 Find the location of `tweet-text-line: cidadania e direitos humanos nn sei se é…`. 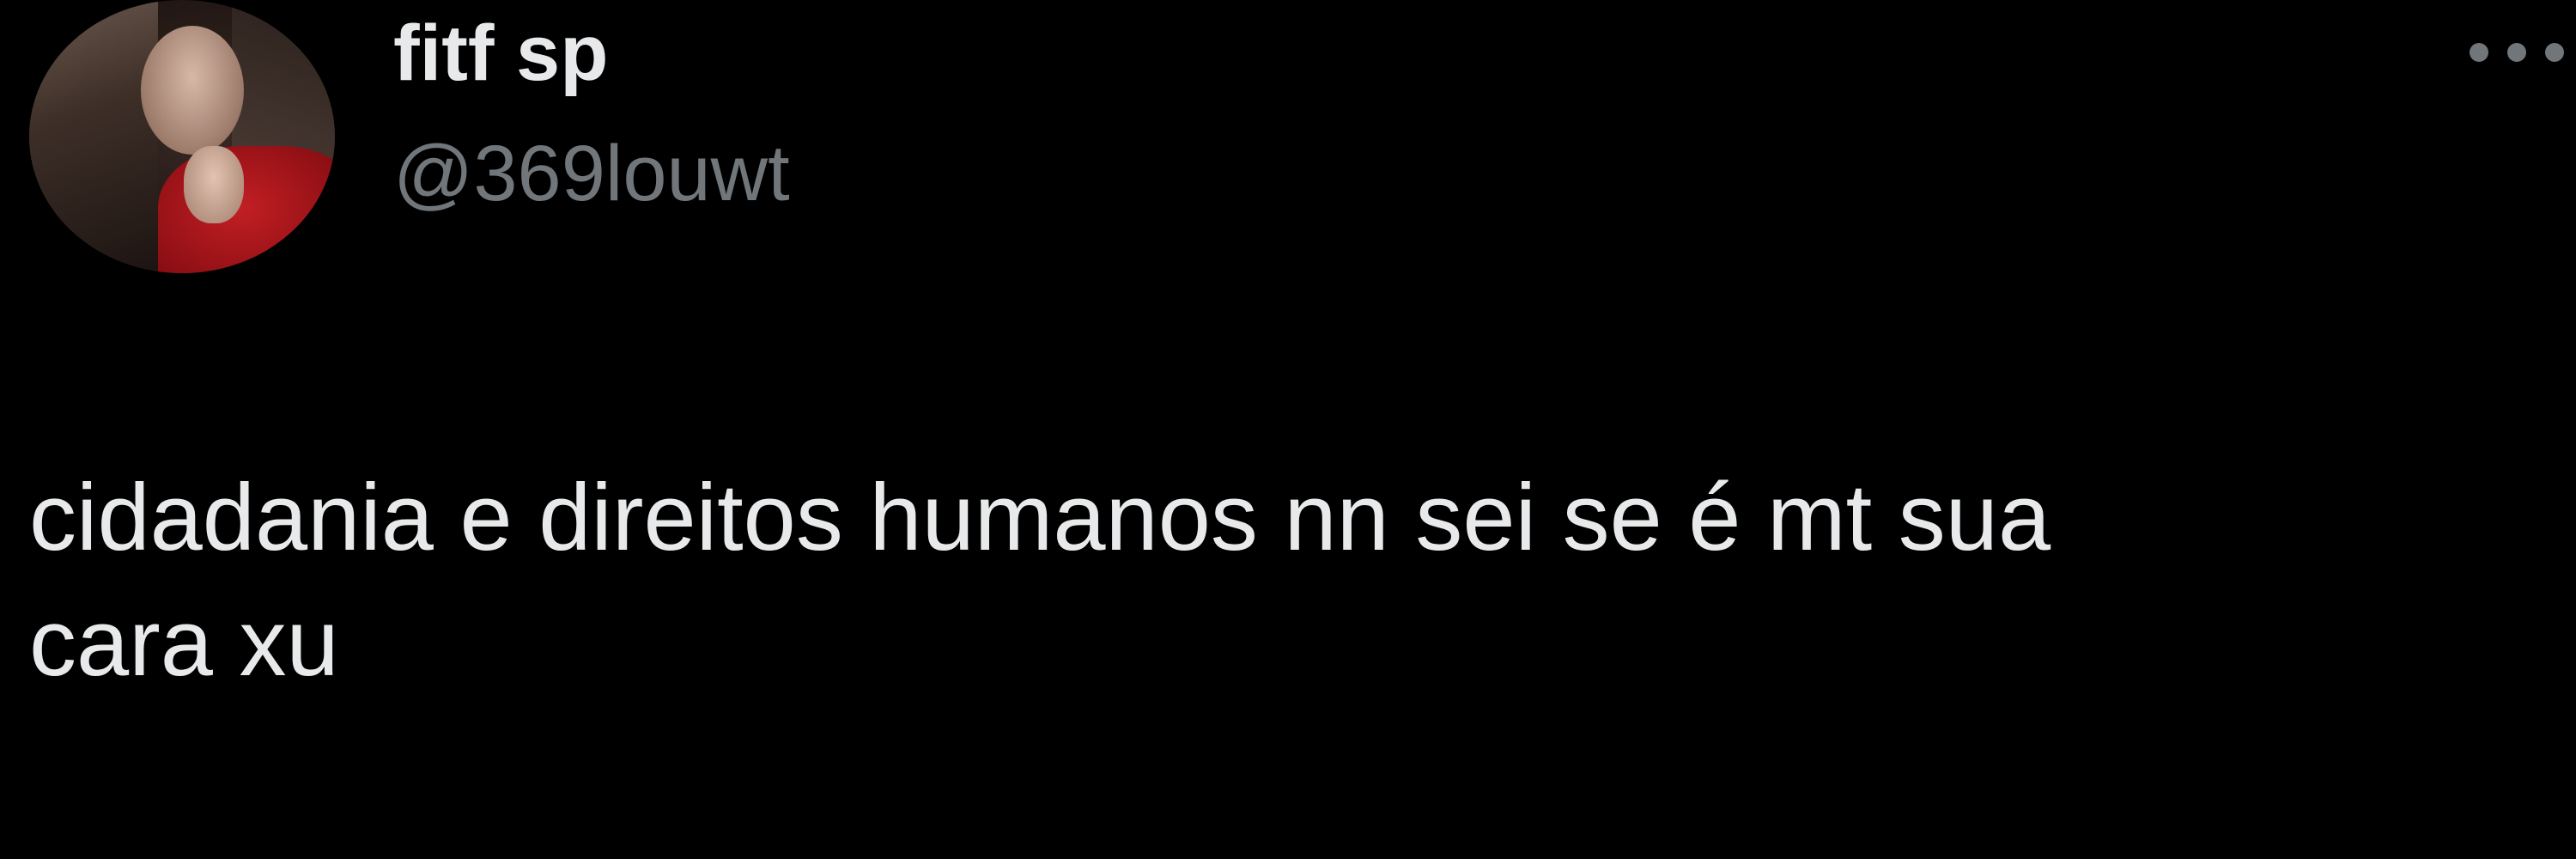

tweet-text-line: cidadania e direitos humanos nn sei se é… is located at coordinates (1040, 517).